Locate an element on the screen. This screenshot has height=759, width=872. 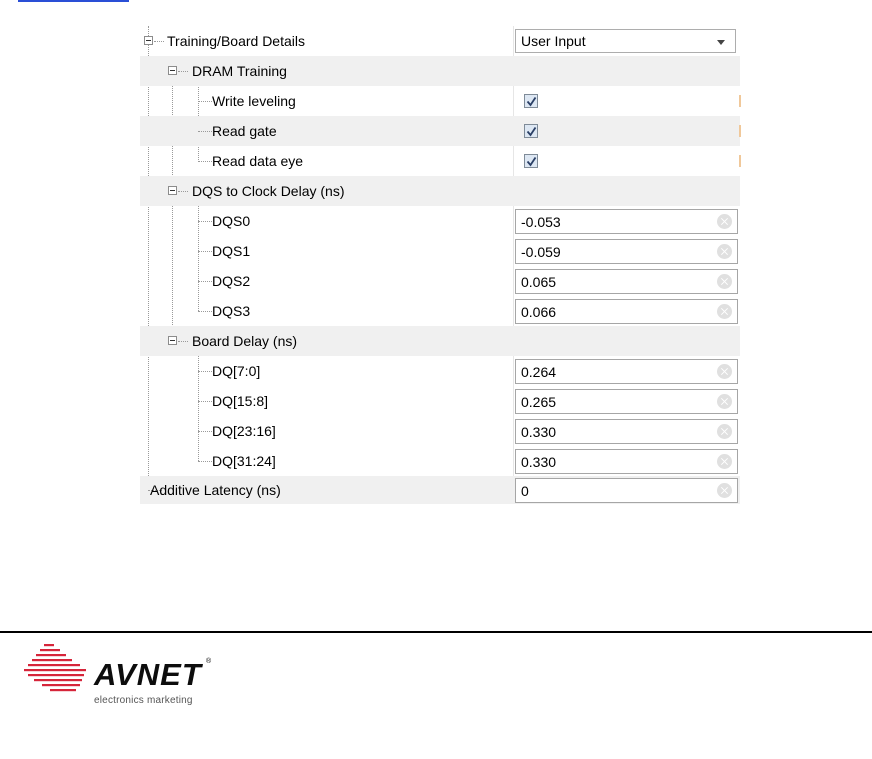
dqs0-label: DQS0 is located at coordinates (231, 221).